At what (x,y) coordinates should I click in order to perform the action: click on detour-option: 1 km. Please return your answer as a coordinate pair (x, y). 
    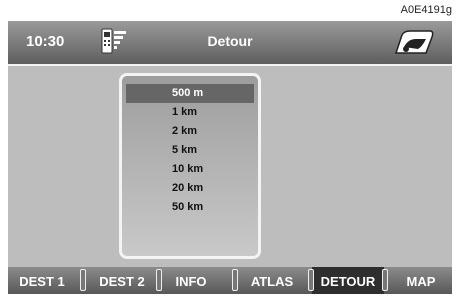
    Looking at the image, I should click on (190, 112).